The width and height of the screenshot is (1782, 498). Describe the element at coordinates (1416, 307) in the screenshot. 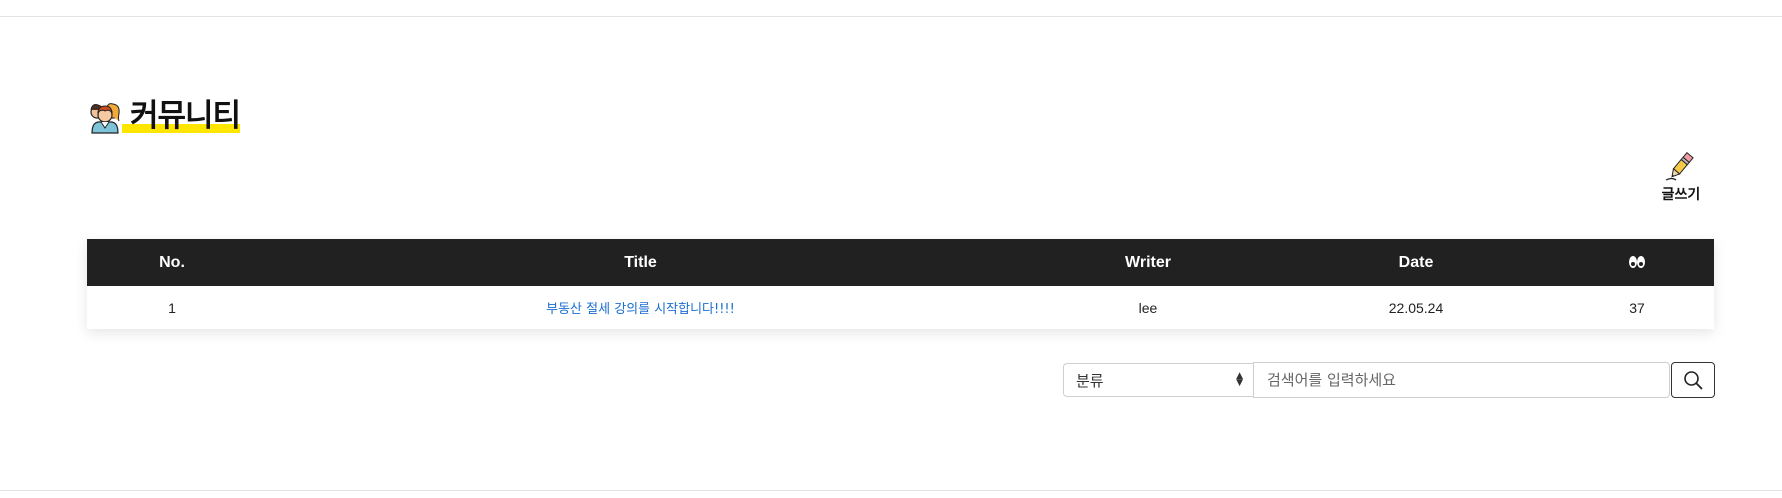

I see `cell-date: 22.05.24` at that location.